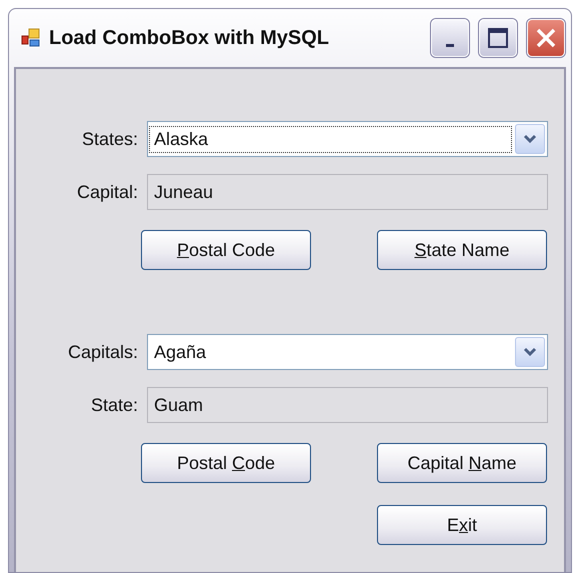 The width and height of the screenshot is (578, 573). Describe the element at coordinates (347, 352) in the screenshot. I see `dropdown-field: Agaña` at that location.